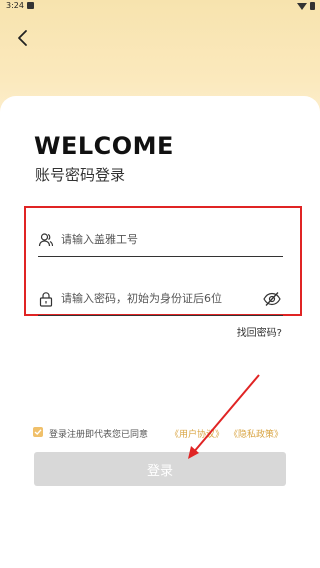 This screenshot has width=320, height=568. I want to click on status-time: 3:24, so click(15, 5).